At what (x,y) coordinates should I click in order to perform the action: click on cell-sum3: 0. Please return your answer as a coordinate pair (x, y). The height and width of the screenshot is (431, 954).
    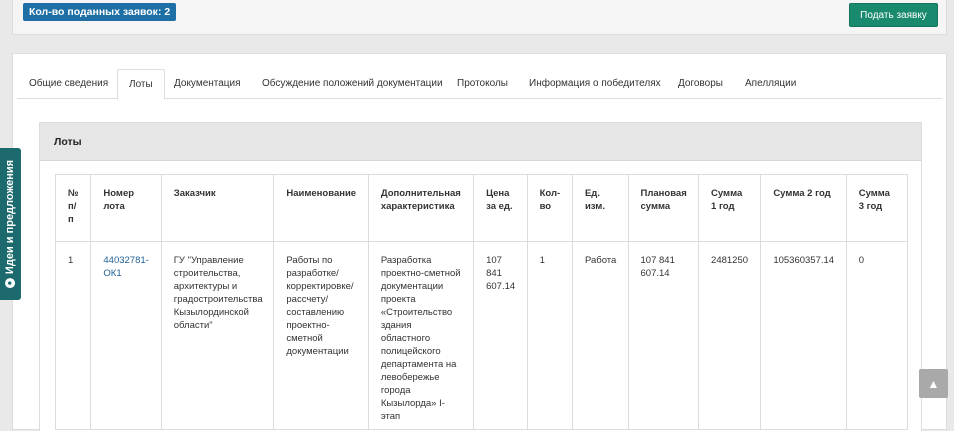
    Looking at the image, I should click on (876, 335).